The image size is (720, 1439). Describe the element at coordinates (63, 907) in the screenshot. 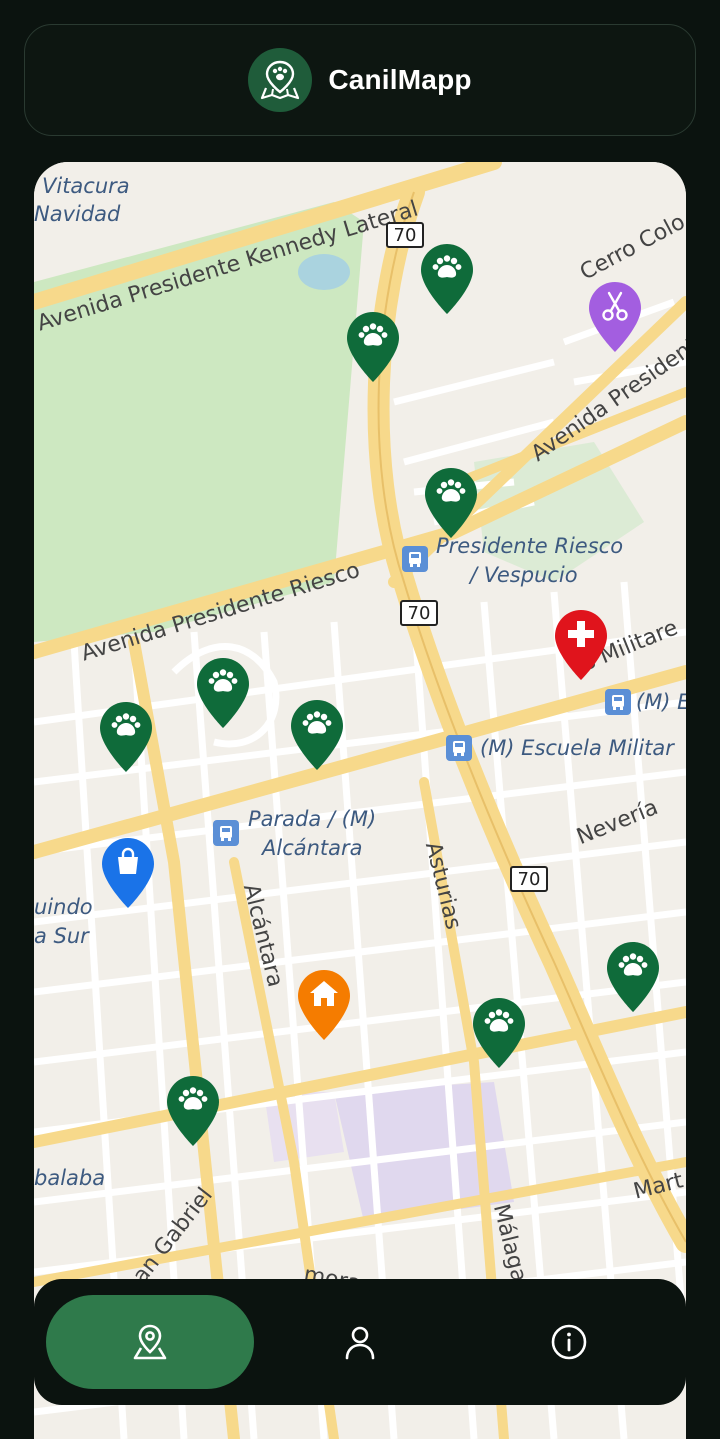

I see `place-label: uindo` at that location.